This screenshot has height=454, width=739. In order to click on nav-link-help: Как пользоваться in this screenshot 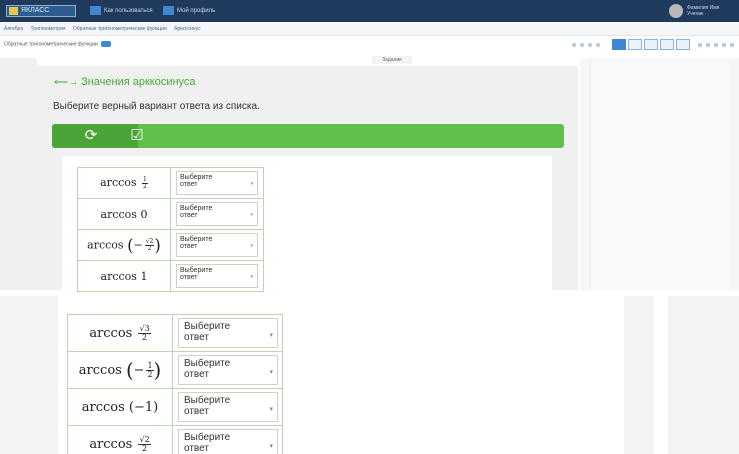, I will do `click(121, 11)`.